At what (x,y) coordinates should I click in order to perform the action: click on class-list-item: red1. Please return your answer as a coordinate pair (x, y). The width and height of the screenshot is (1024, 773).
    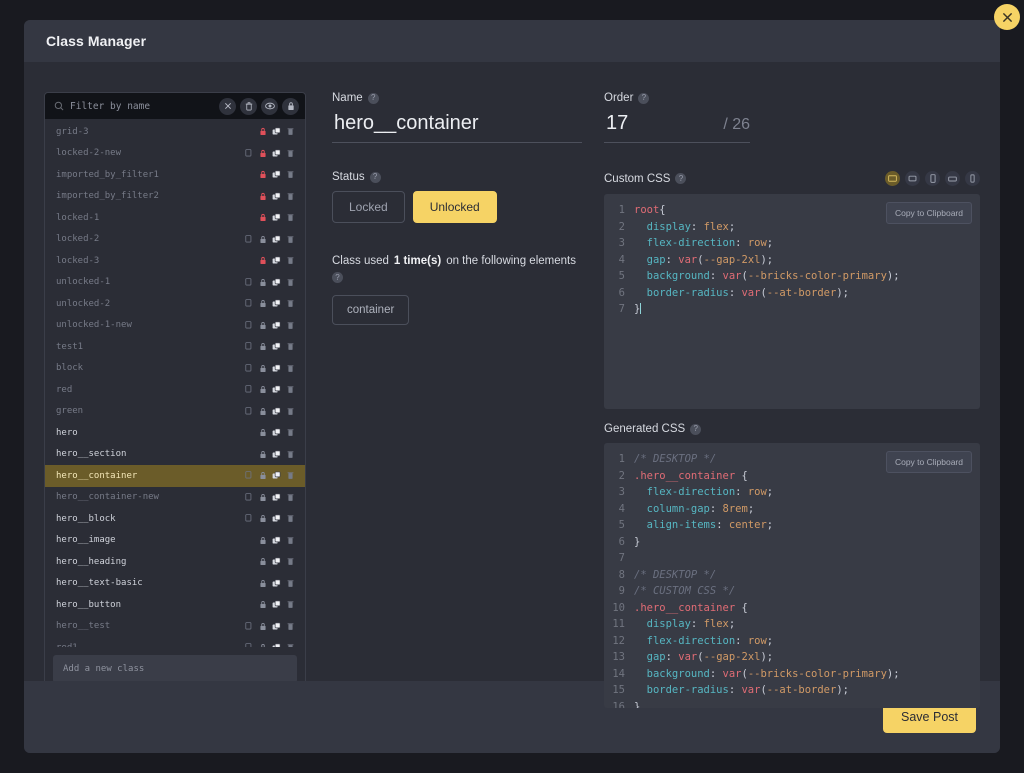
    Looking at the image, I should click on (175, 642).